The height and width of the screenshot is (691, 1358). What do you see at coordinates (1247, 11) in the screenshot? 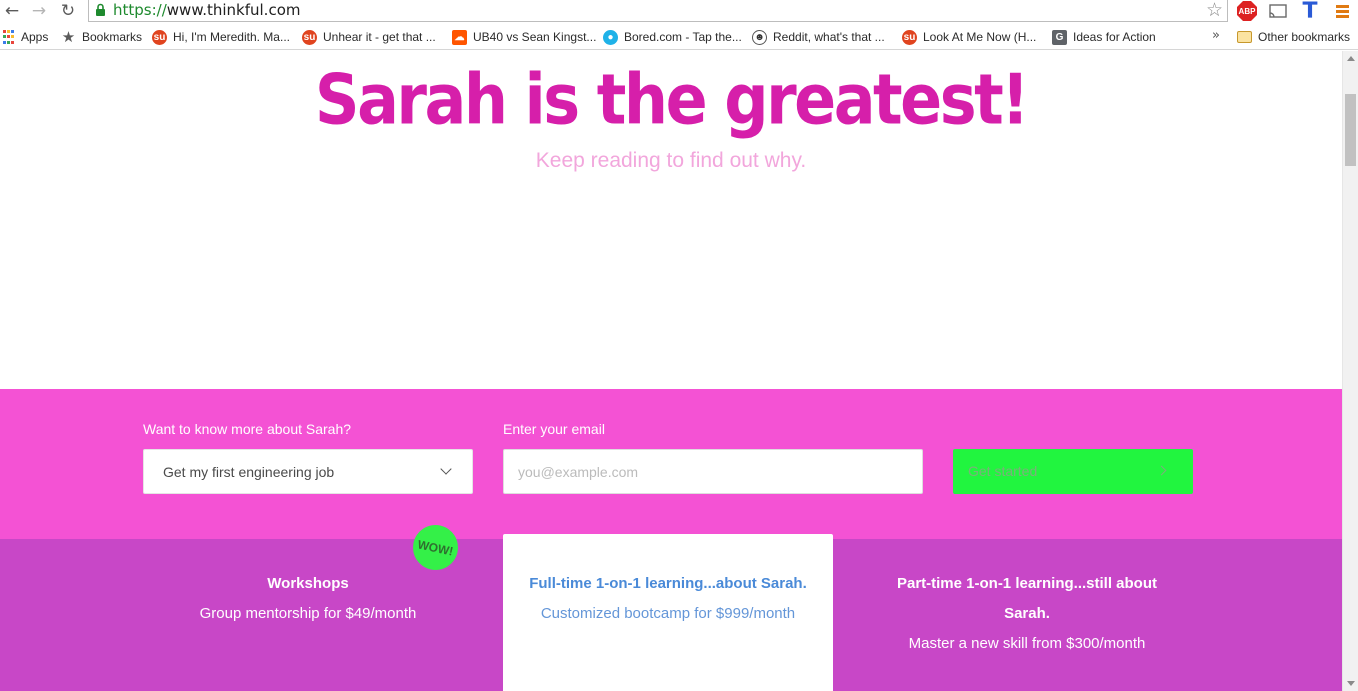
I see `adblock-plus-icon: ABP` at bounding box center [1247, 11].